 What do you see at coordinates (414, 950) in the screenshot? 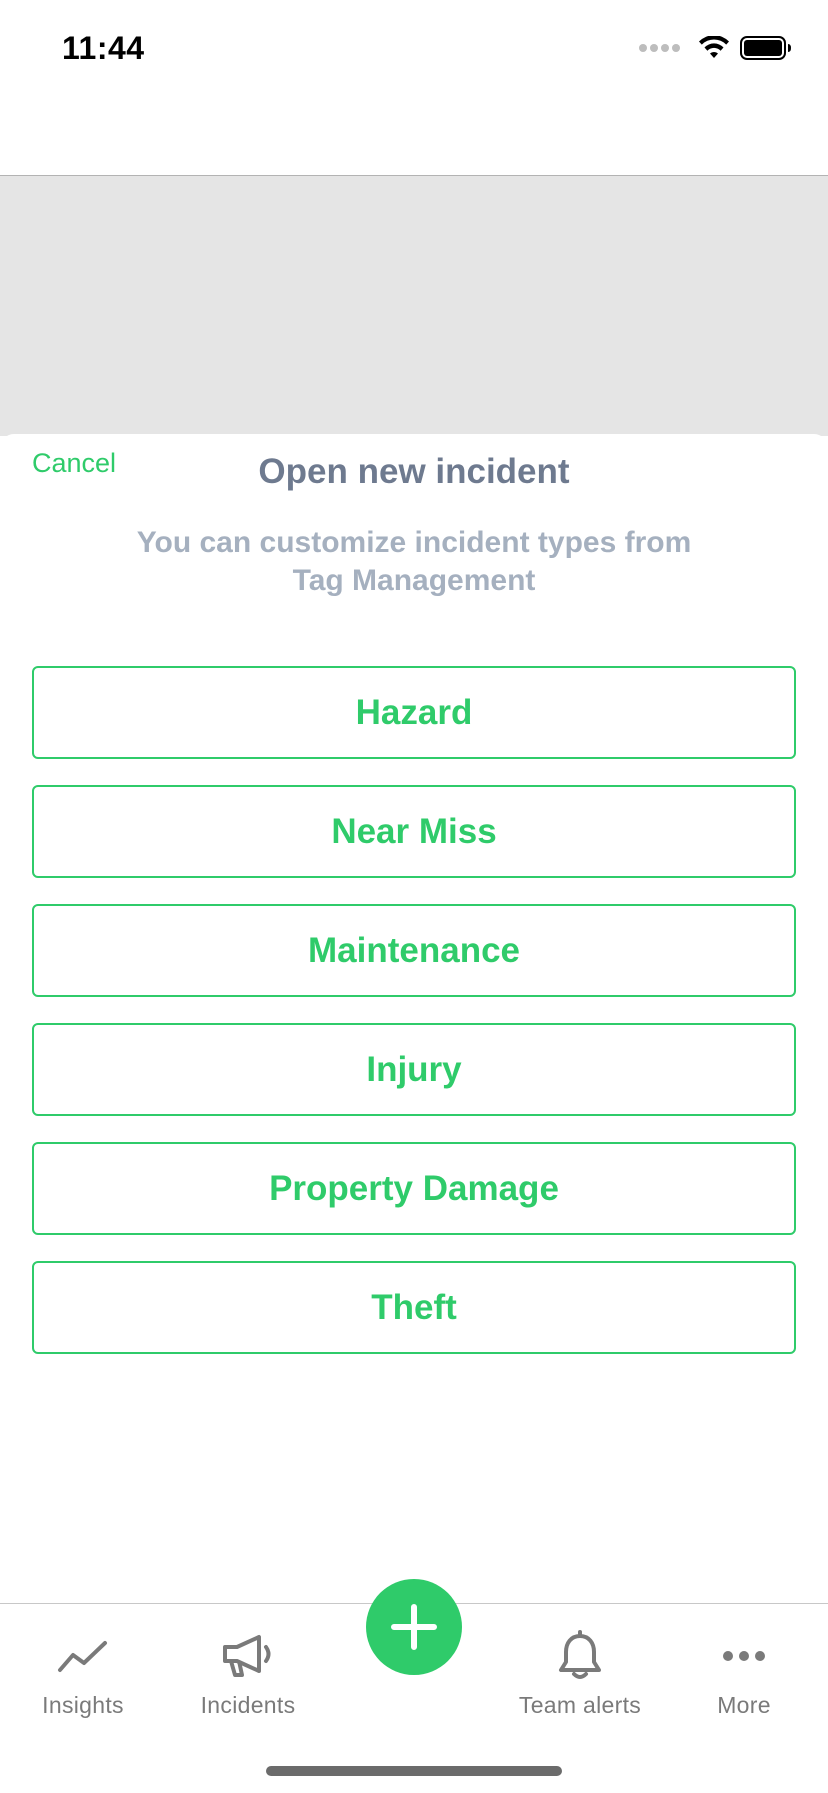
I see `incident-type-maintenance-button: Maintenance` at bounding box center [414, 950].